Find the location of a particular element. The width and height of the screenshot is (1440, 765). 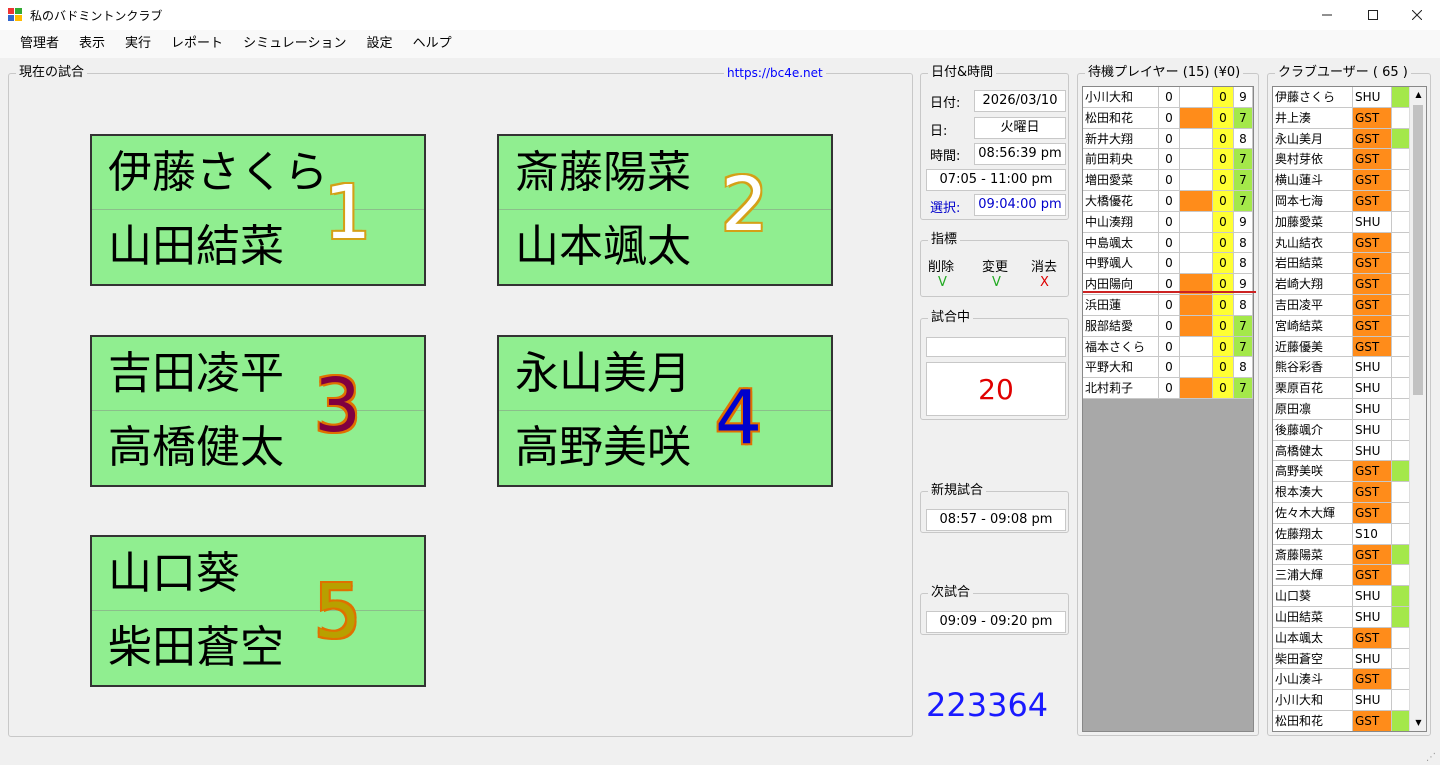

waiting-player-row: 中山湊翔 0 0 9 is located at coordinates (1168, 222).